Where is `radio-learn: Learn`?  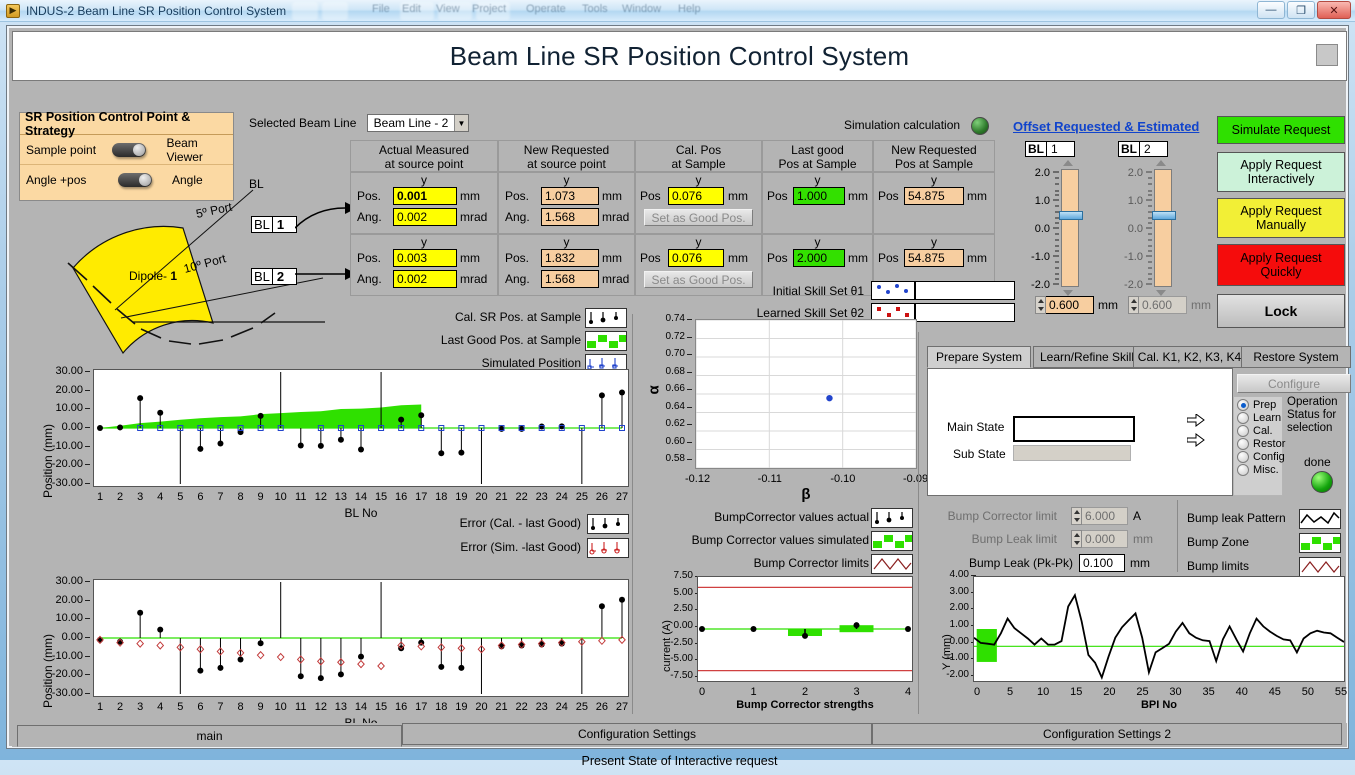
radio-learn: Learn is located at coordinates (1258, 417).